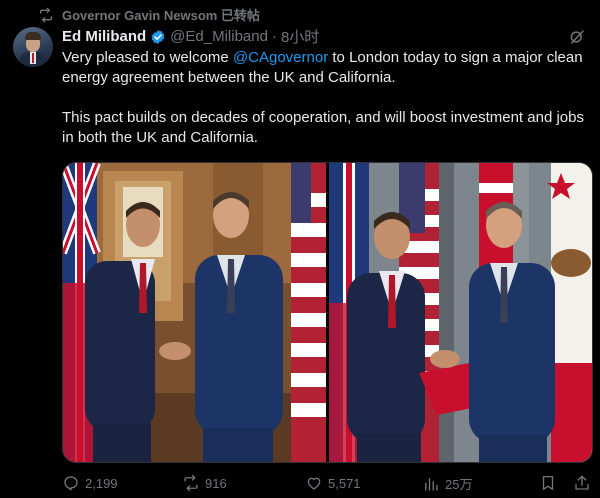 This screenshot has width=600, height=498. I want to click on repost-indicator: Governor Gavin Newsom 已转帖, so click(149, 14).